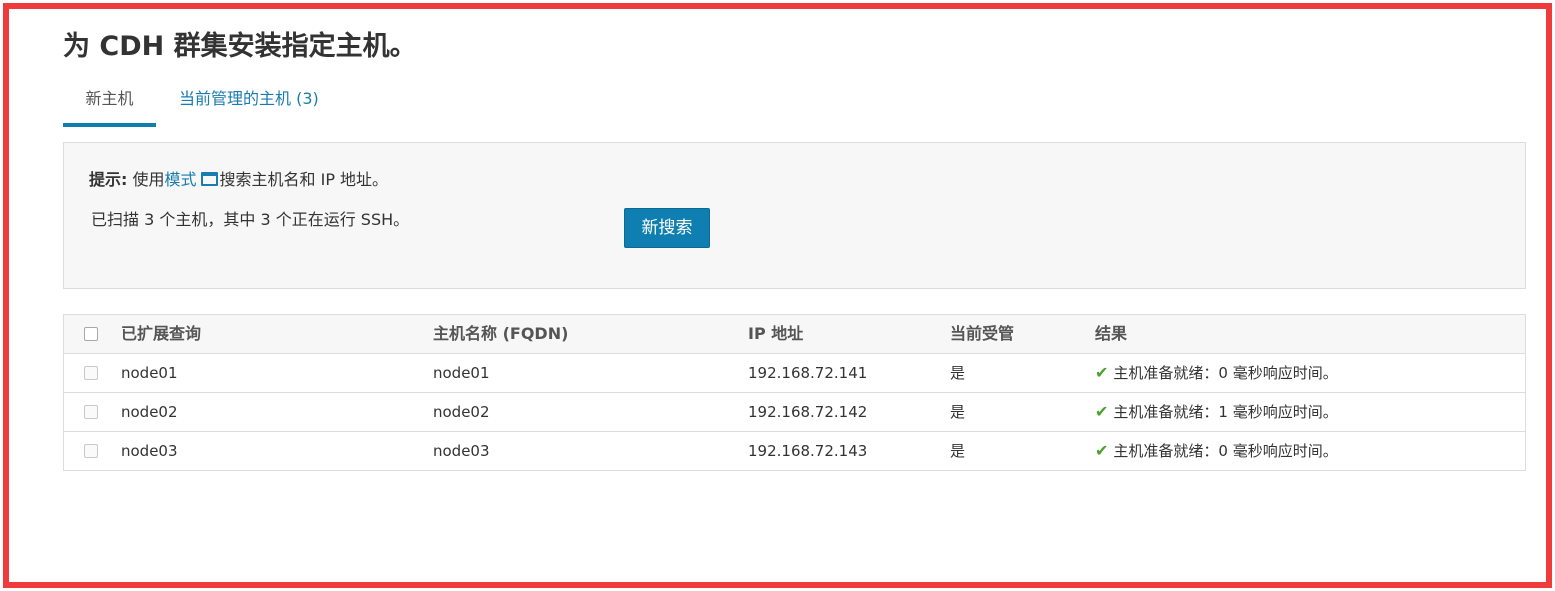  What do you see at coordinates (808, 412) in the screenshot?
I see `cell-ip: 192.168.72.142` at bounding box center [808, 412].